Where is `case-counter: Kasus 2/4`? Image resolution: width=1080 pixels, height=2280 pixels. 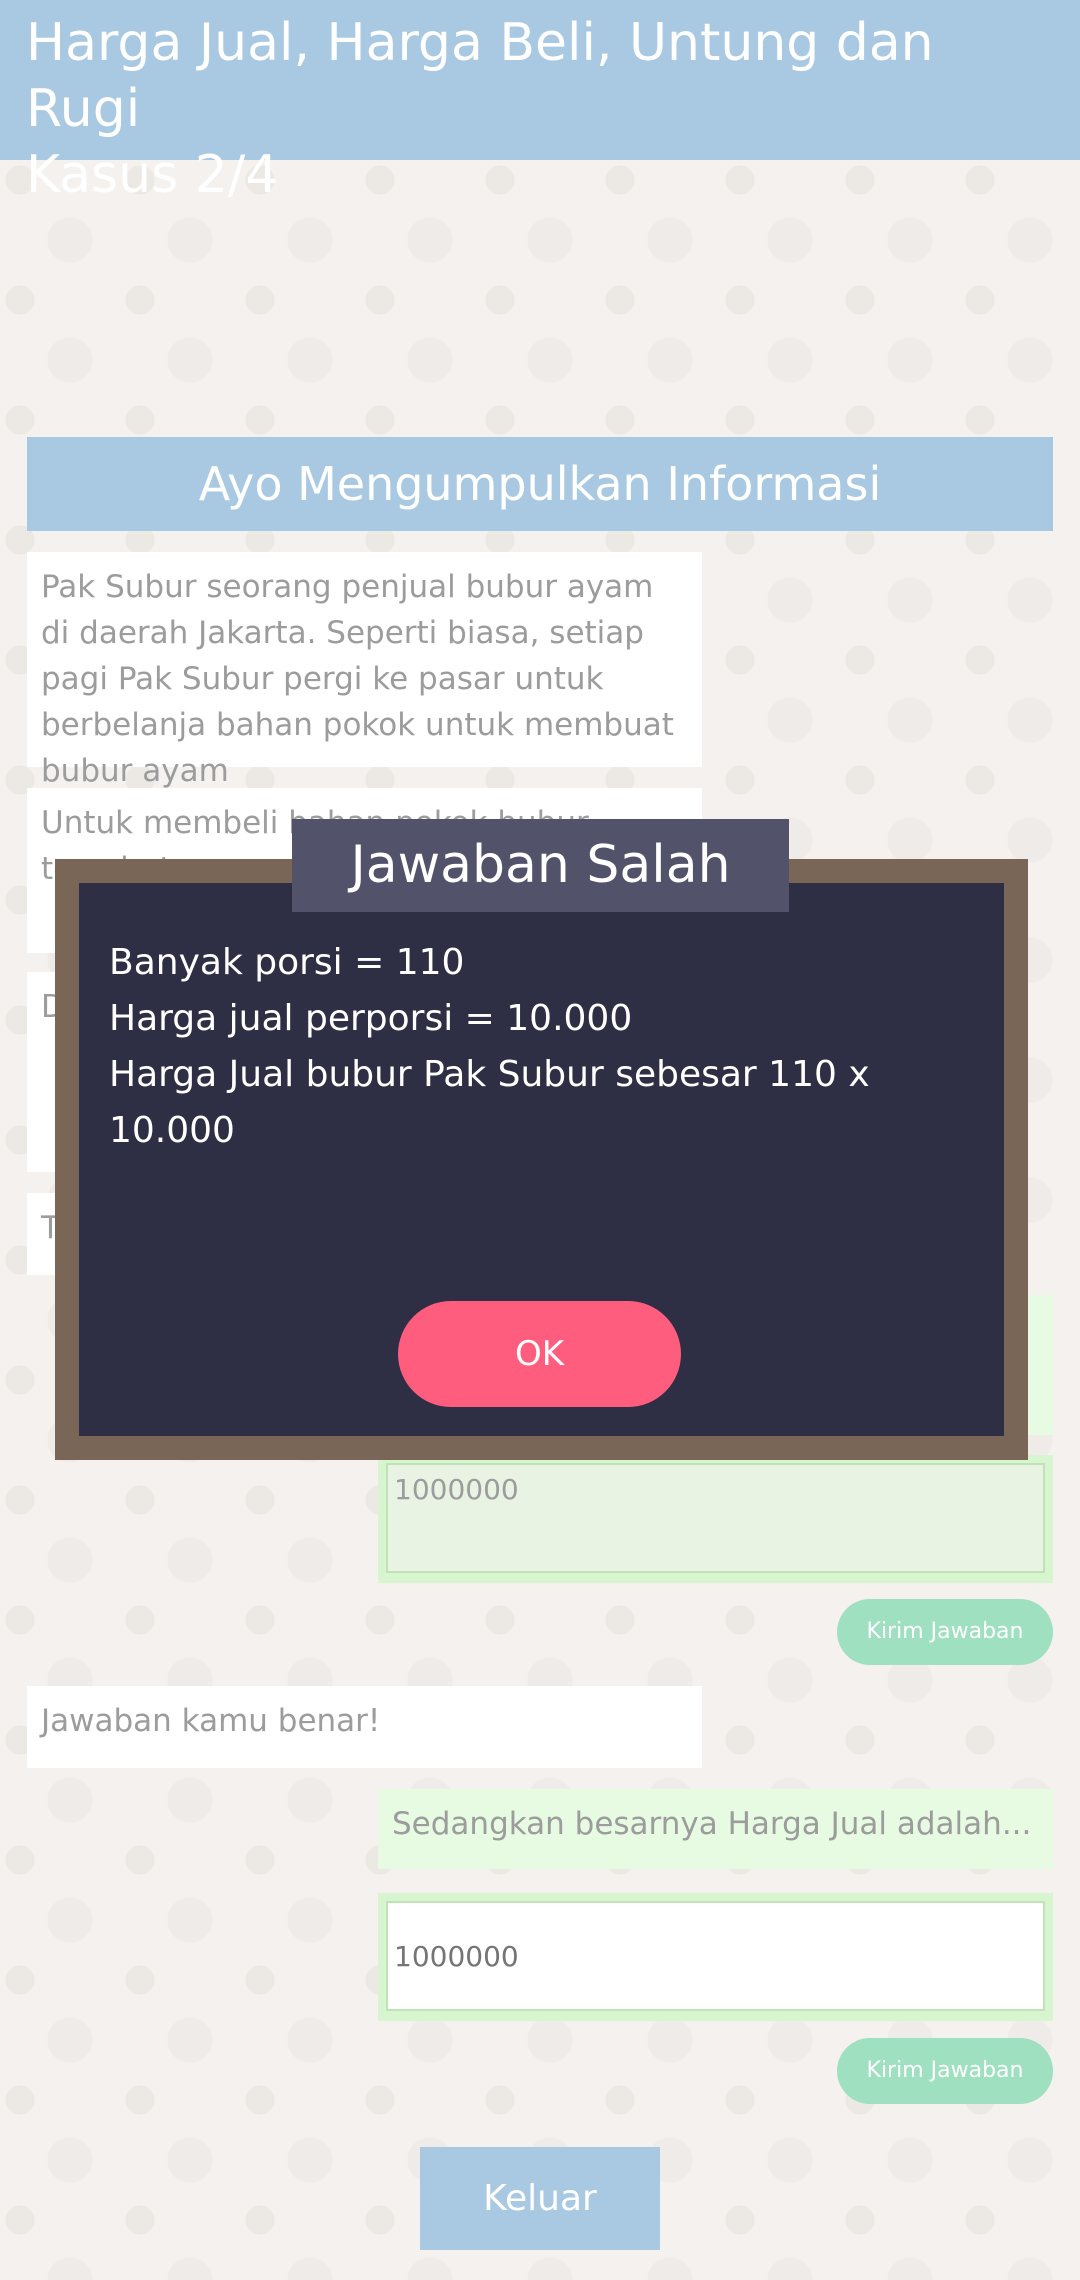 case-counter: Kasus 2/4 is located at coordinates (152, 175).